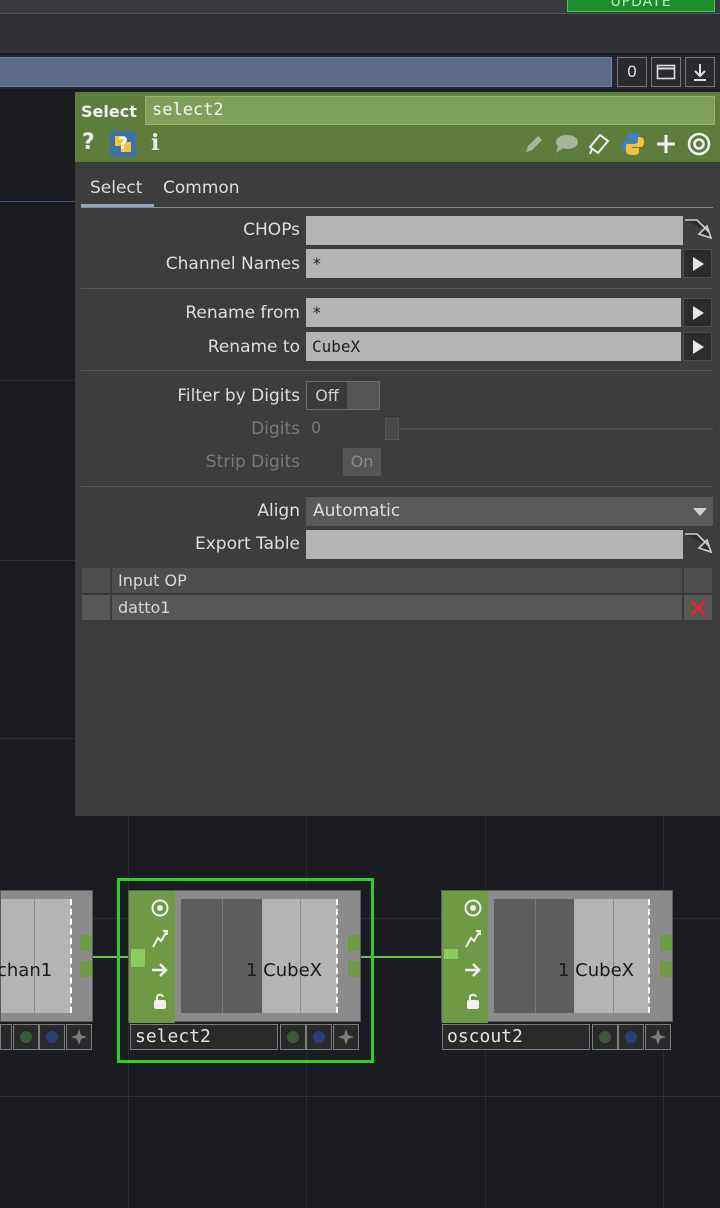  What do you see at coordinates (633, 144) in the screenshot?
I see `python-icon` at bounding box center [633, 144].